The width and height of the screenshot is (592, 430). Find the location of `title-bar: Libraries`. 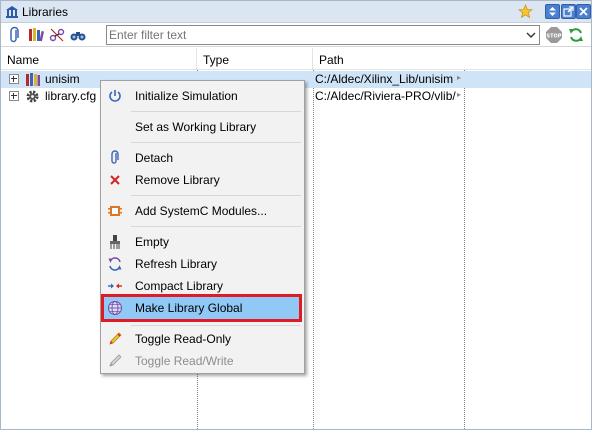

title-bar: Libraries is located at coordinates (296, 12).